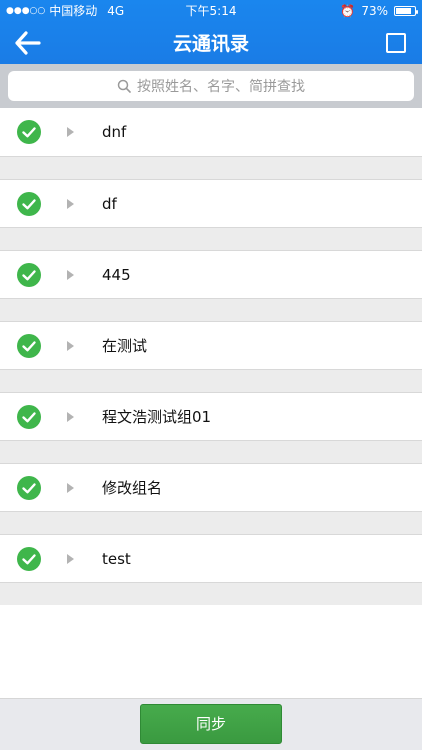  I want to click on bottom-toolbar: 同步, so click(211, 724).